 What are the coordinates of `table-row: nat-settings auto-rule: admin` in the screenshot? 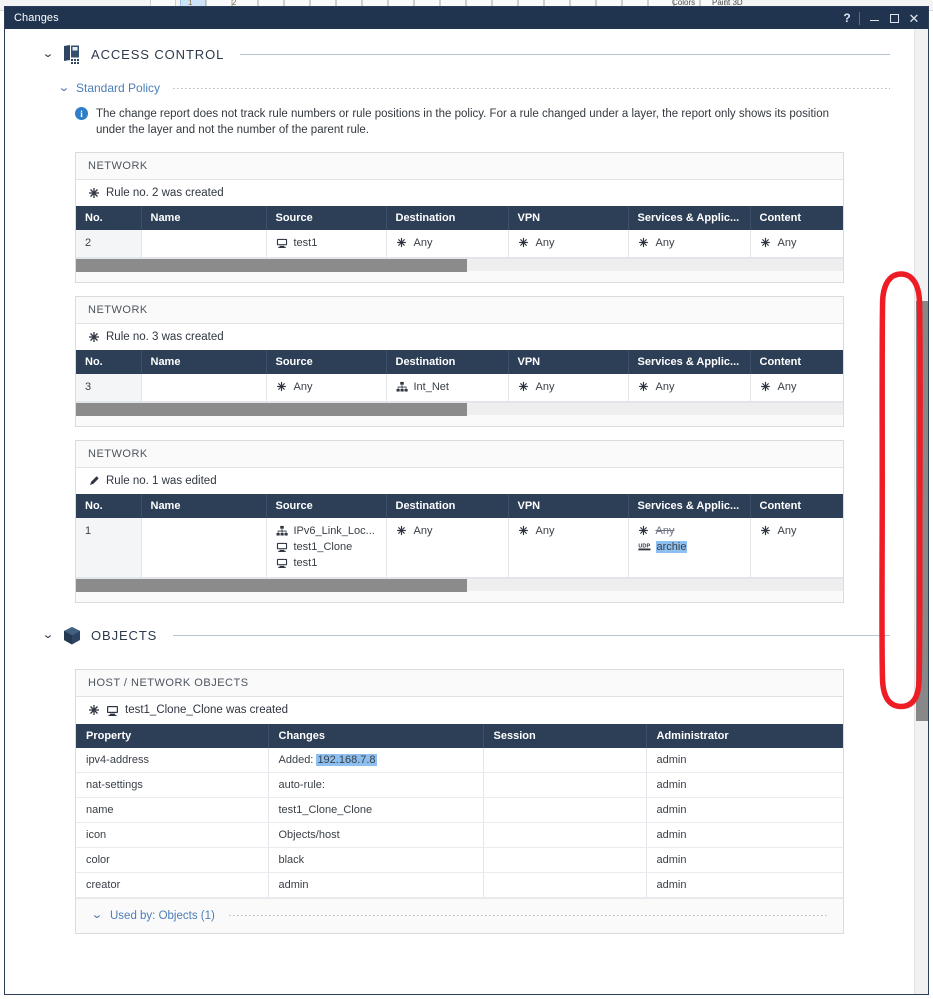 It's located at (459, 785).